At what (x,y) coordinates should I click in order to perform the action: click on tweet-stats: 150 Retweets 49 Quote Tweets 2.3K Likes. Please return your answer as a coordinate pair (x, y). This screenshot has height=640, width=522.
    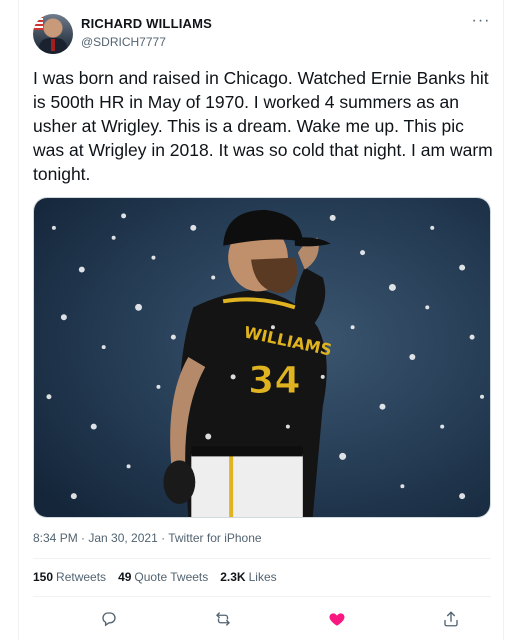
    Looking at the image, I should click on (155, 577).